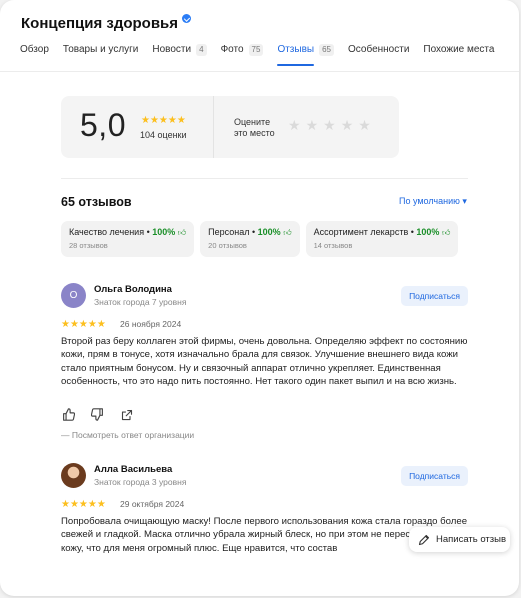 The height and width of the screenshot is (598, 521). Describe the element at coordinates (242, 55) in the screenshot. I see `tab-photos: Фото 75` at that location.